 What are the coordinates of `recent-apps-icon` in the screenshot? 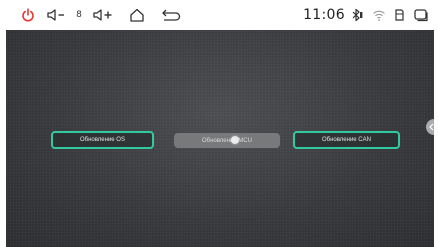 It's located at (421, 15).